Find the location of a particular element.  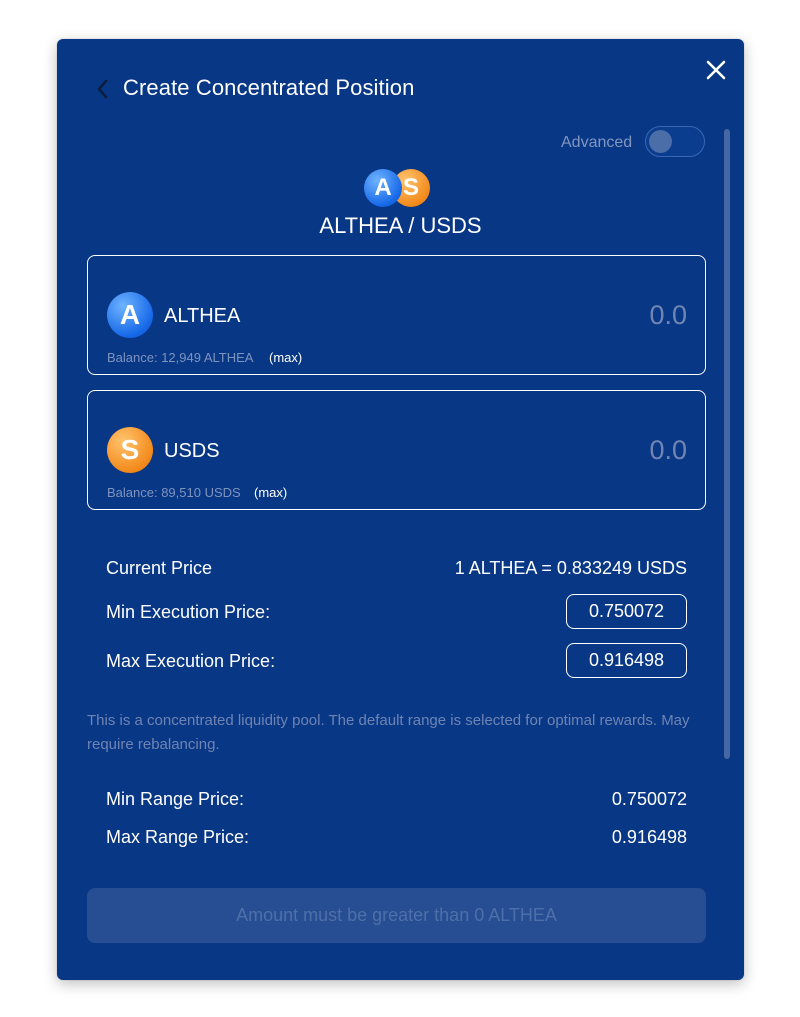

close-button is located at coordinates (716, 70).